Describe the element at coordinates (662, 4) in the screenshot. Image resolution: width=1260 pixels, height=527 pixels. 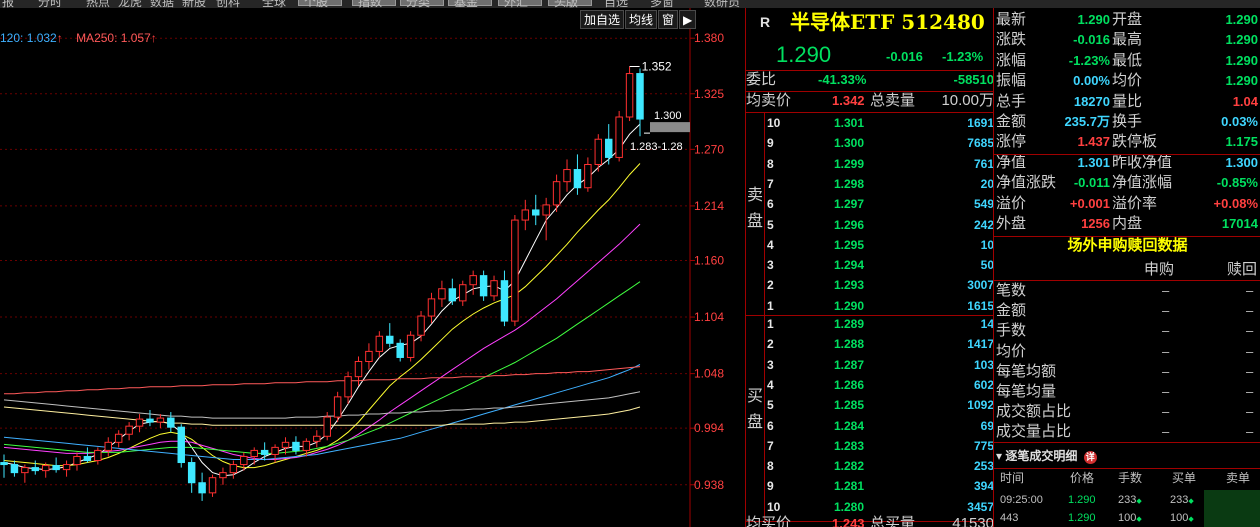
I see `topbar-item-15: 多窗` at that location.